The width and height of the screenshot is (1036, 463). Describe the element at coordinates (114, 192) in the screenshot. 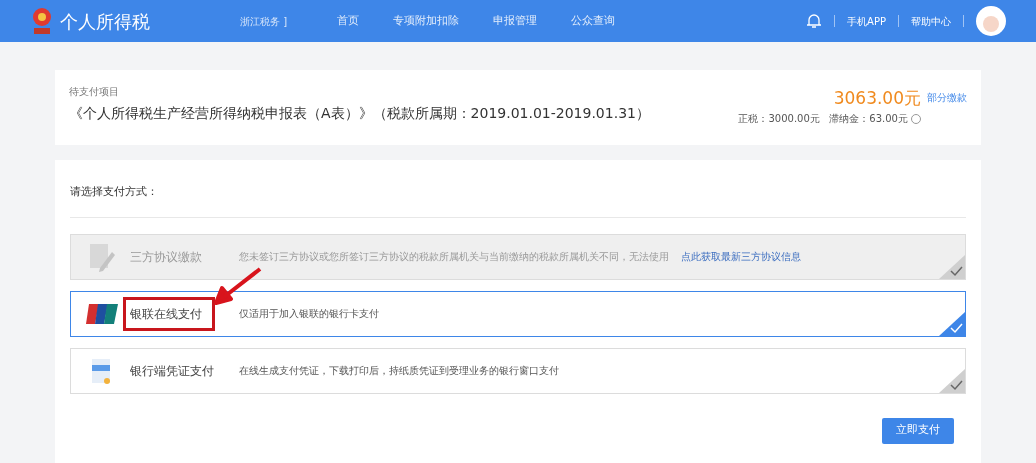

I see `section-heading: 请选择支付方式：` at that location.